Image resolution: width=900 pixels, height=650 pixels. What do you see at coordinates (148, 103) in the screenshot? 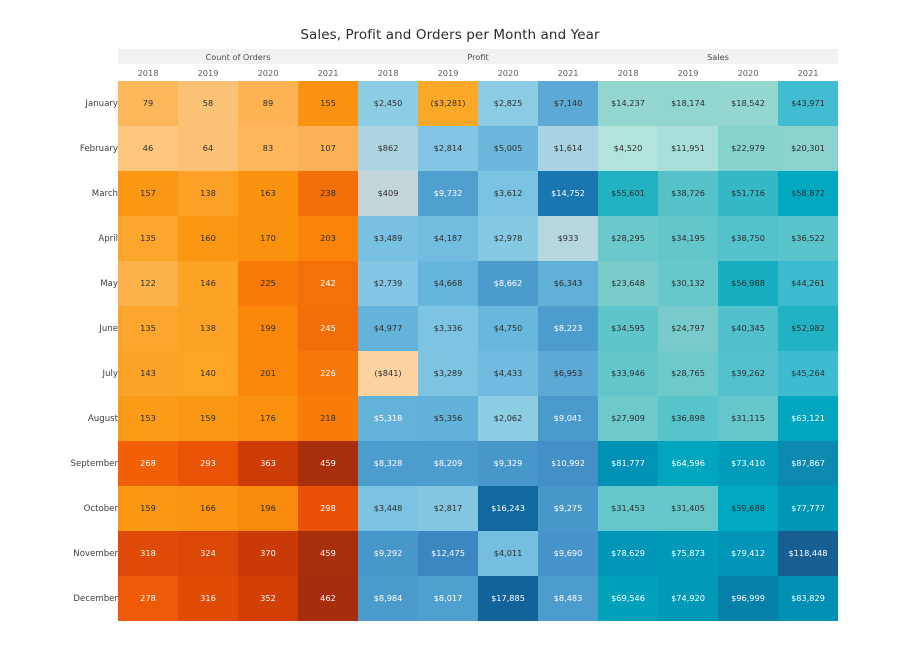
I see `heatmap-cell: 79` at bounding box center [148, 103].